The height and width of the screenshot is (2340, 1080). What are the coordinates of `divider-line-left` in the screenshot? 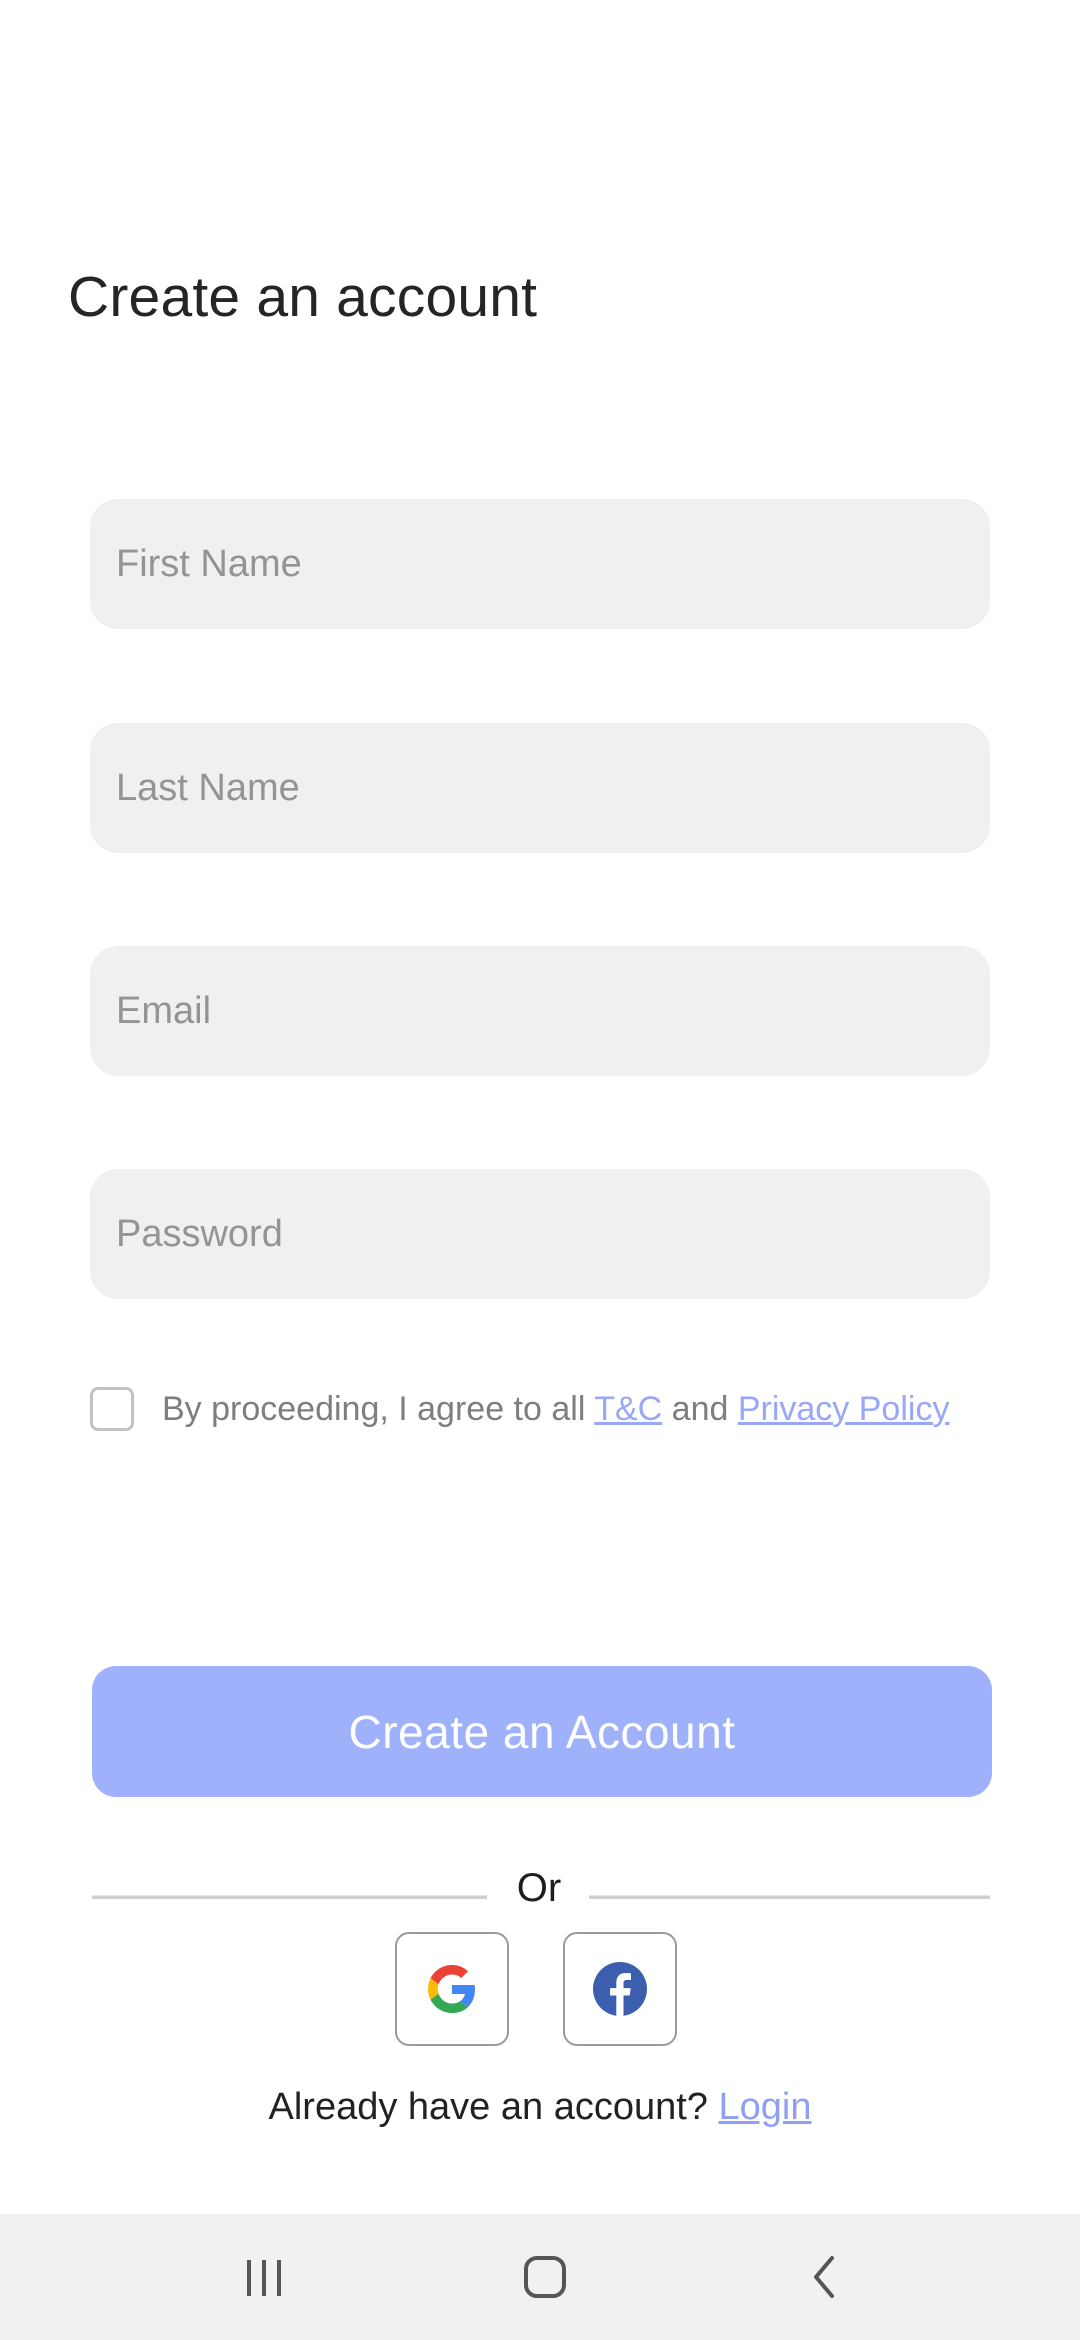 It's located at (289, 1897).